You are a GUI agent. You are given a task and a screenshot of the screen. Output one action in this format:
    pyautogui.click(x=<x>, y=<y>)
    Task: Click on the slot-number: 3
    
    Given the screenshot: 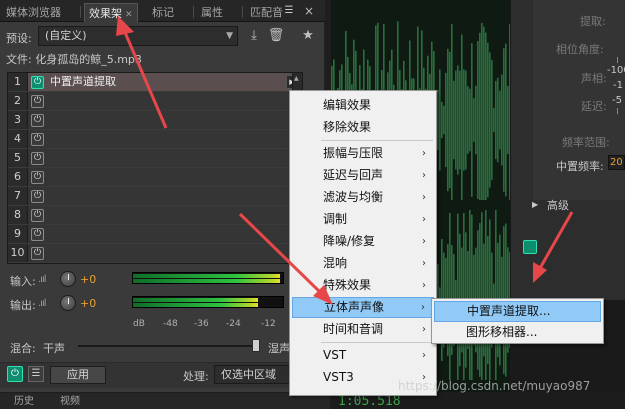 What is the action you would take?
    pyautogui.click(x=18, y=120)
    